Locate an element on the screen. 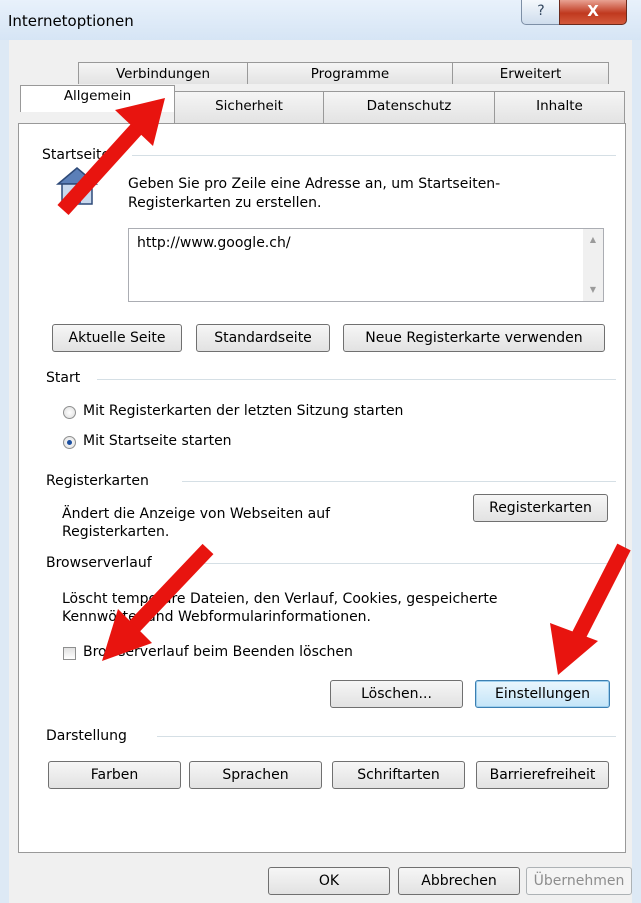 This screenshot has height=903, width=641. delete-on-exit-label: Browserverlauf beim Beenden löschen is located at coordinates (218, 652).